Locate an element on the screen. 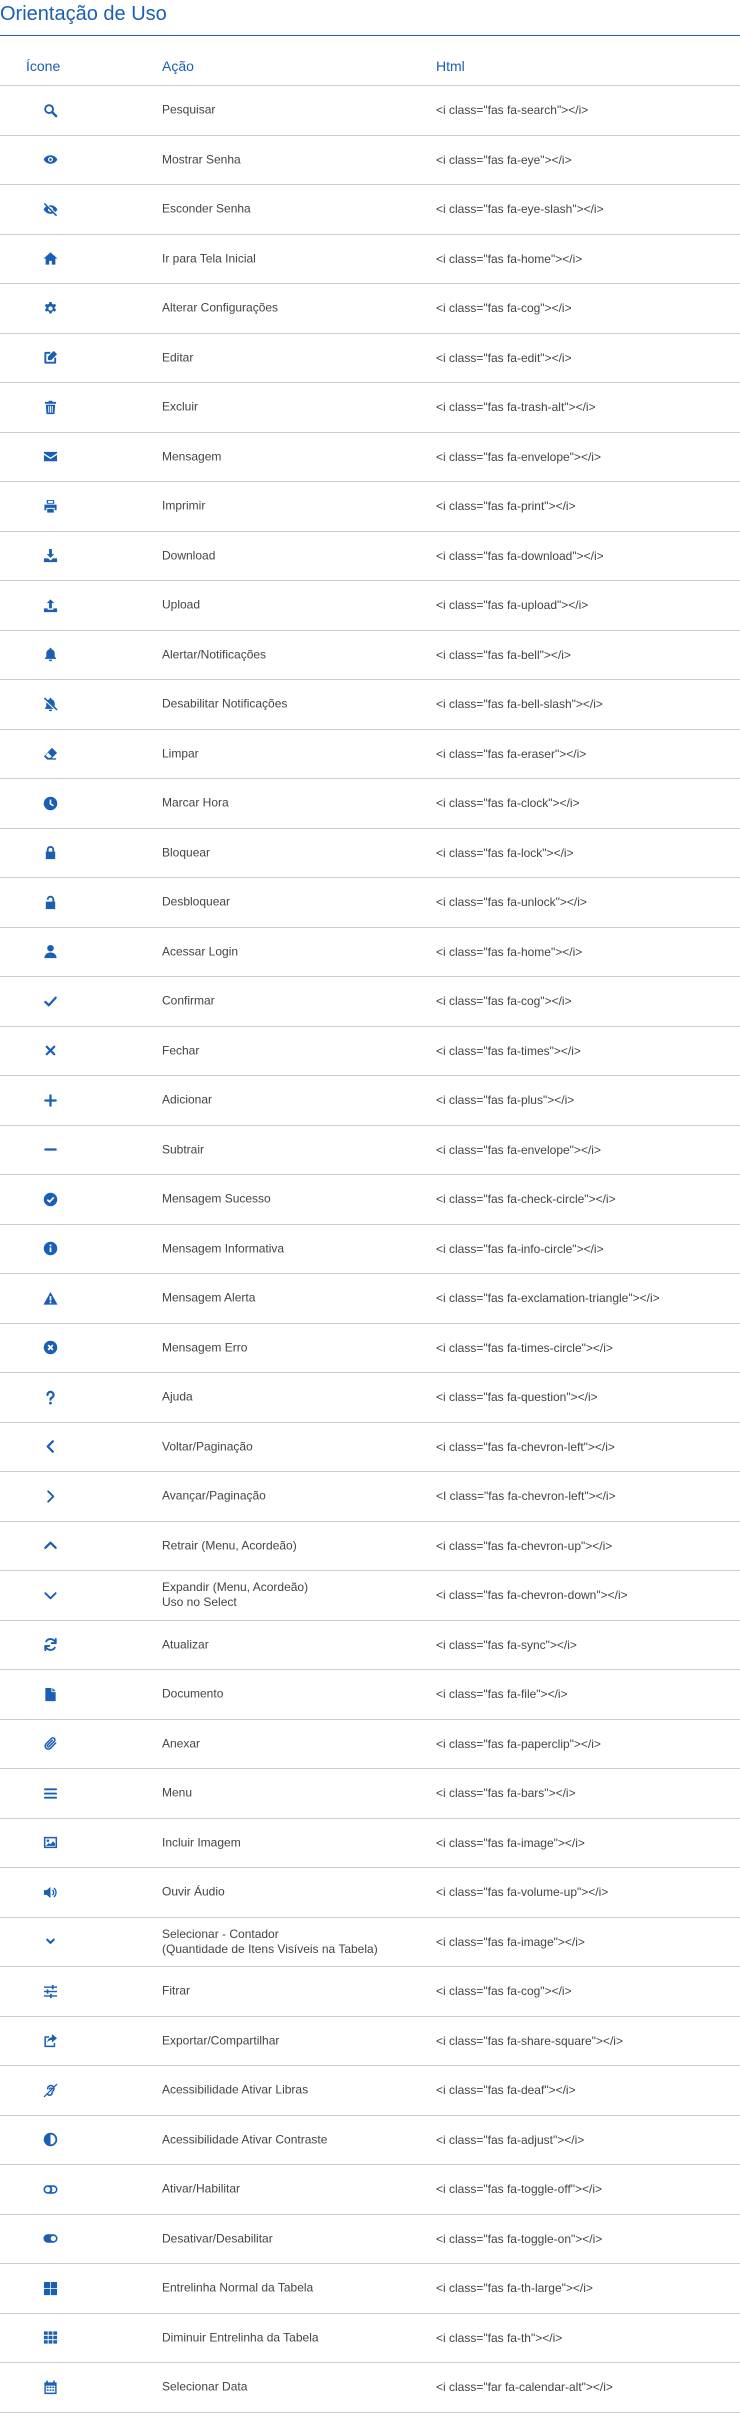 The height and width of the screenshot is (2413, 740). table-row: Limpar <i class="fas fa-eraser"></i> is located at coordinates (370, 754).